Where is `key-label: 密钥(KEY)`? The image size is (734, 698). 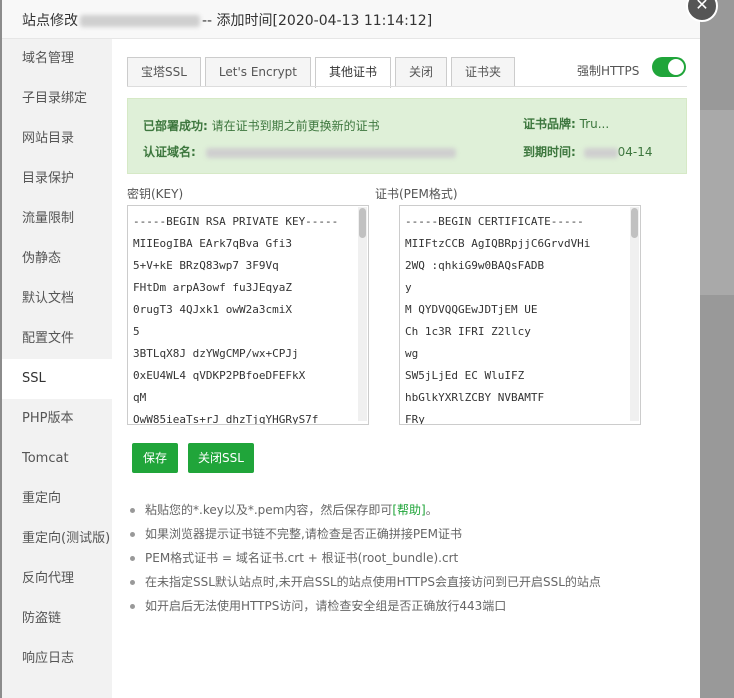
key-label: 密钥(KEY) is located at coordinates (155, 194).